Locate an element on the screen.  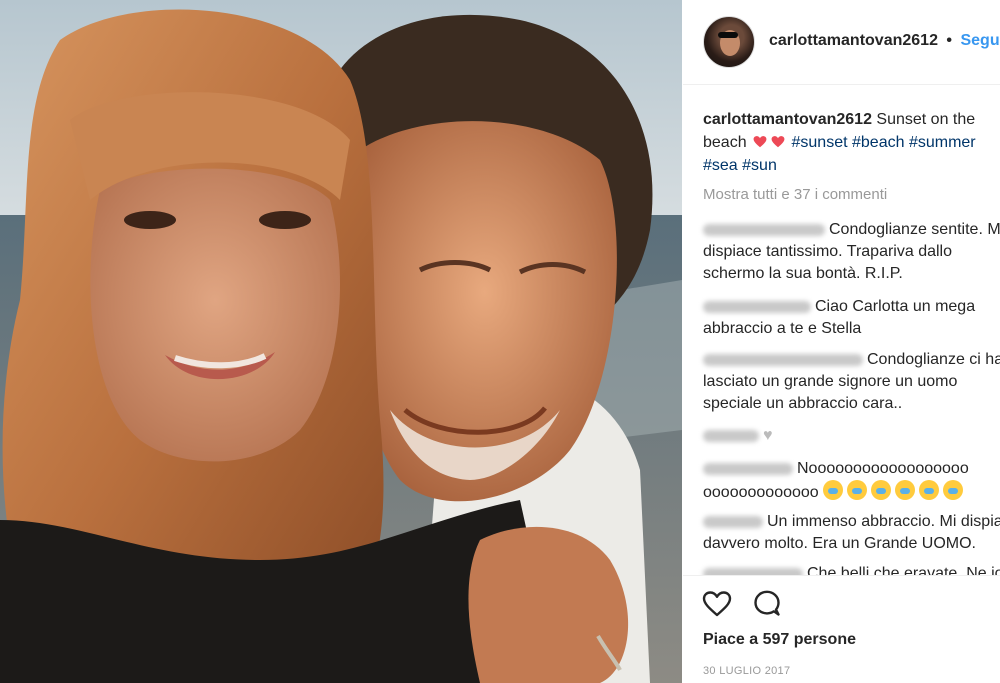
avatar-glasses is located at coordinates (728, 35).